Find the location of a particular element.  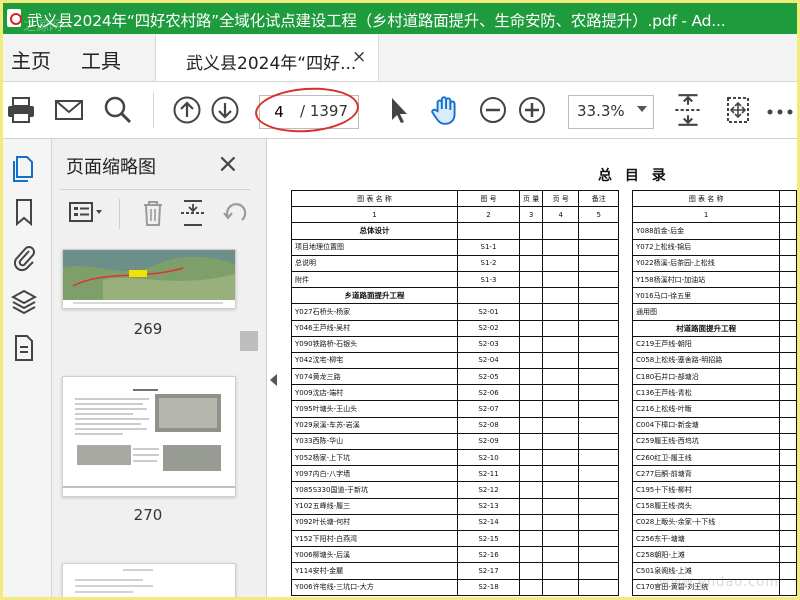

table-cell: 图 表 名 称 is located at coordinates (374, 198).